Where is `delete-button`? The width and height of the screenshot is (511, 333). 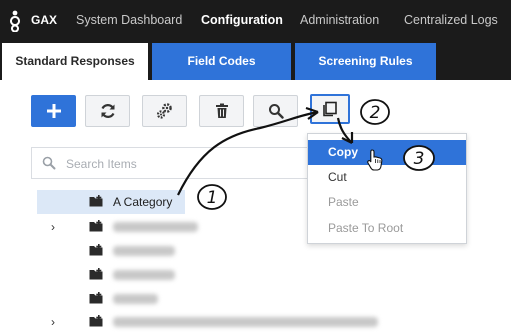 delete-button is located at coordinates (221, 111).